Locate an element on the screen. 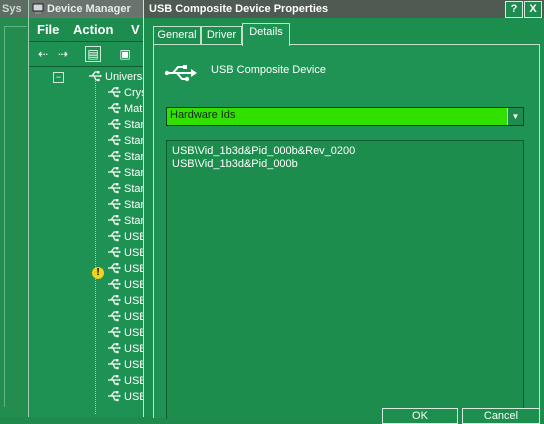 The width and height of the screenshot is (544, 424). usb-device-icon is located at coordinates (180, 73).